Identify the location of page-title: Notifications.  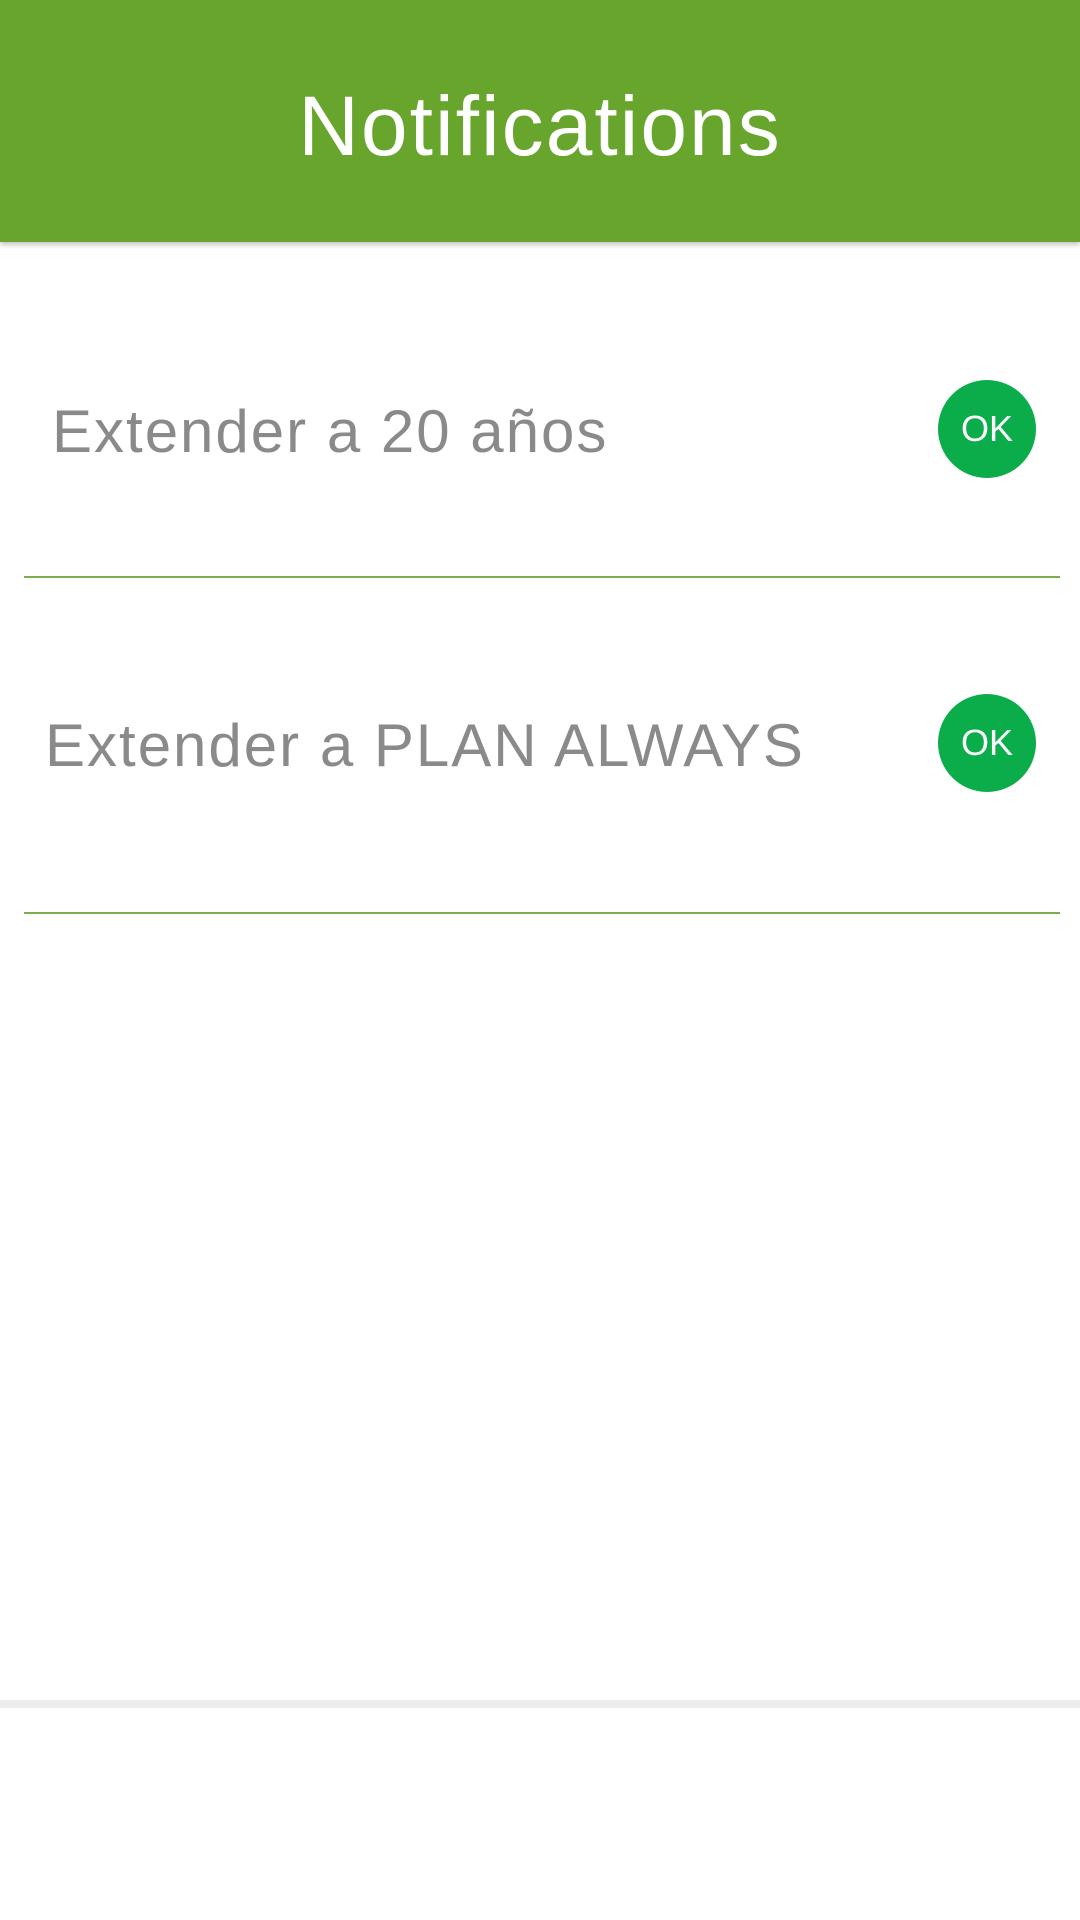
(540, 125).